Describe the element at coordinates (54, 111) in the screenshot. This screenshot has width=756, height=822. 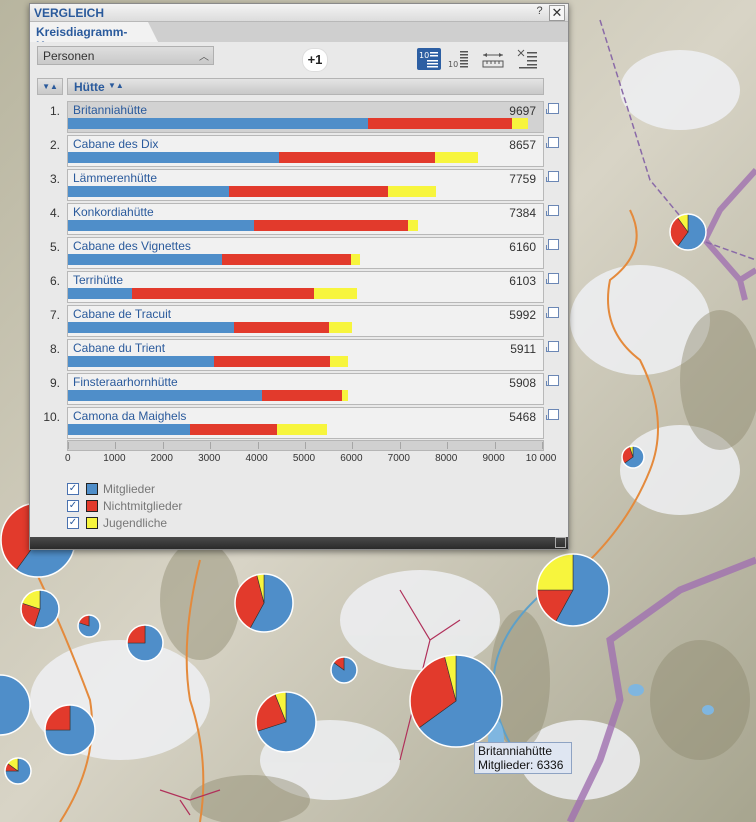
I see `rank-label: 1.` at that location.